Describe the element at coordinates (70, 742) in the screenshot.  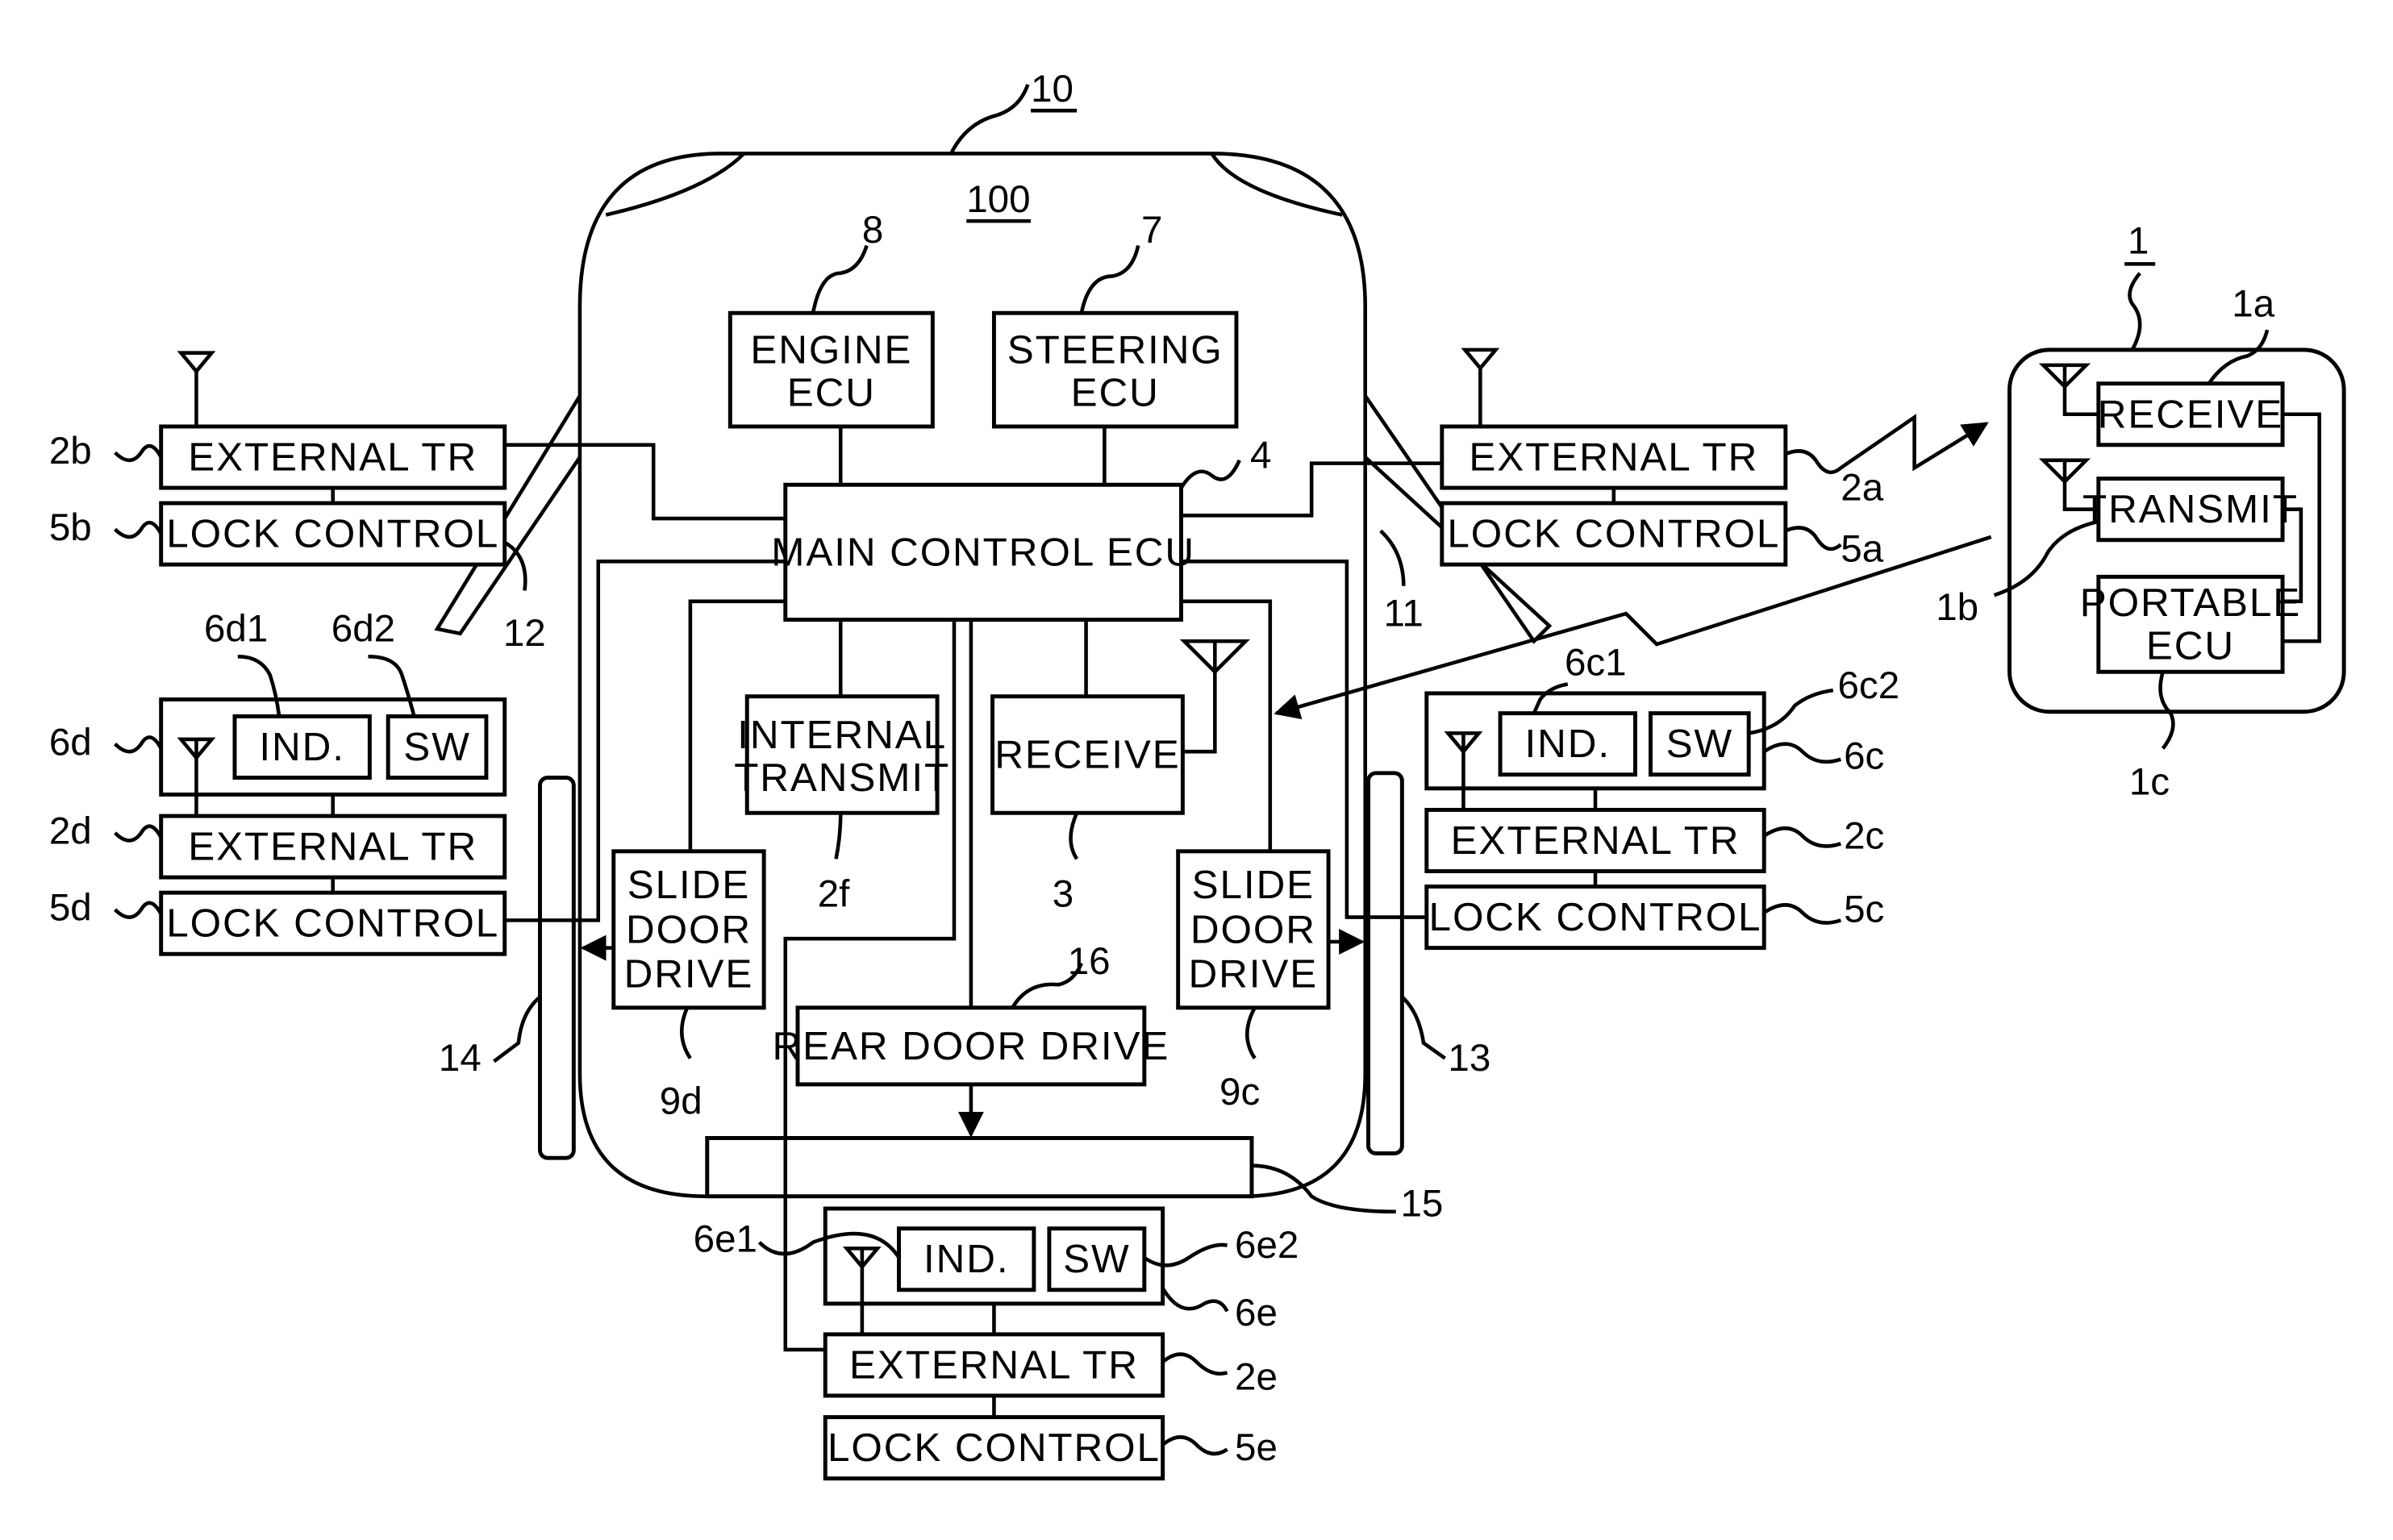
I see `svg-text: 6d` at that location.